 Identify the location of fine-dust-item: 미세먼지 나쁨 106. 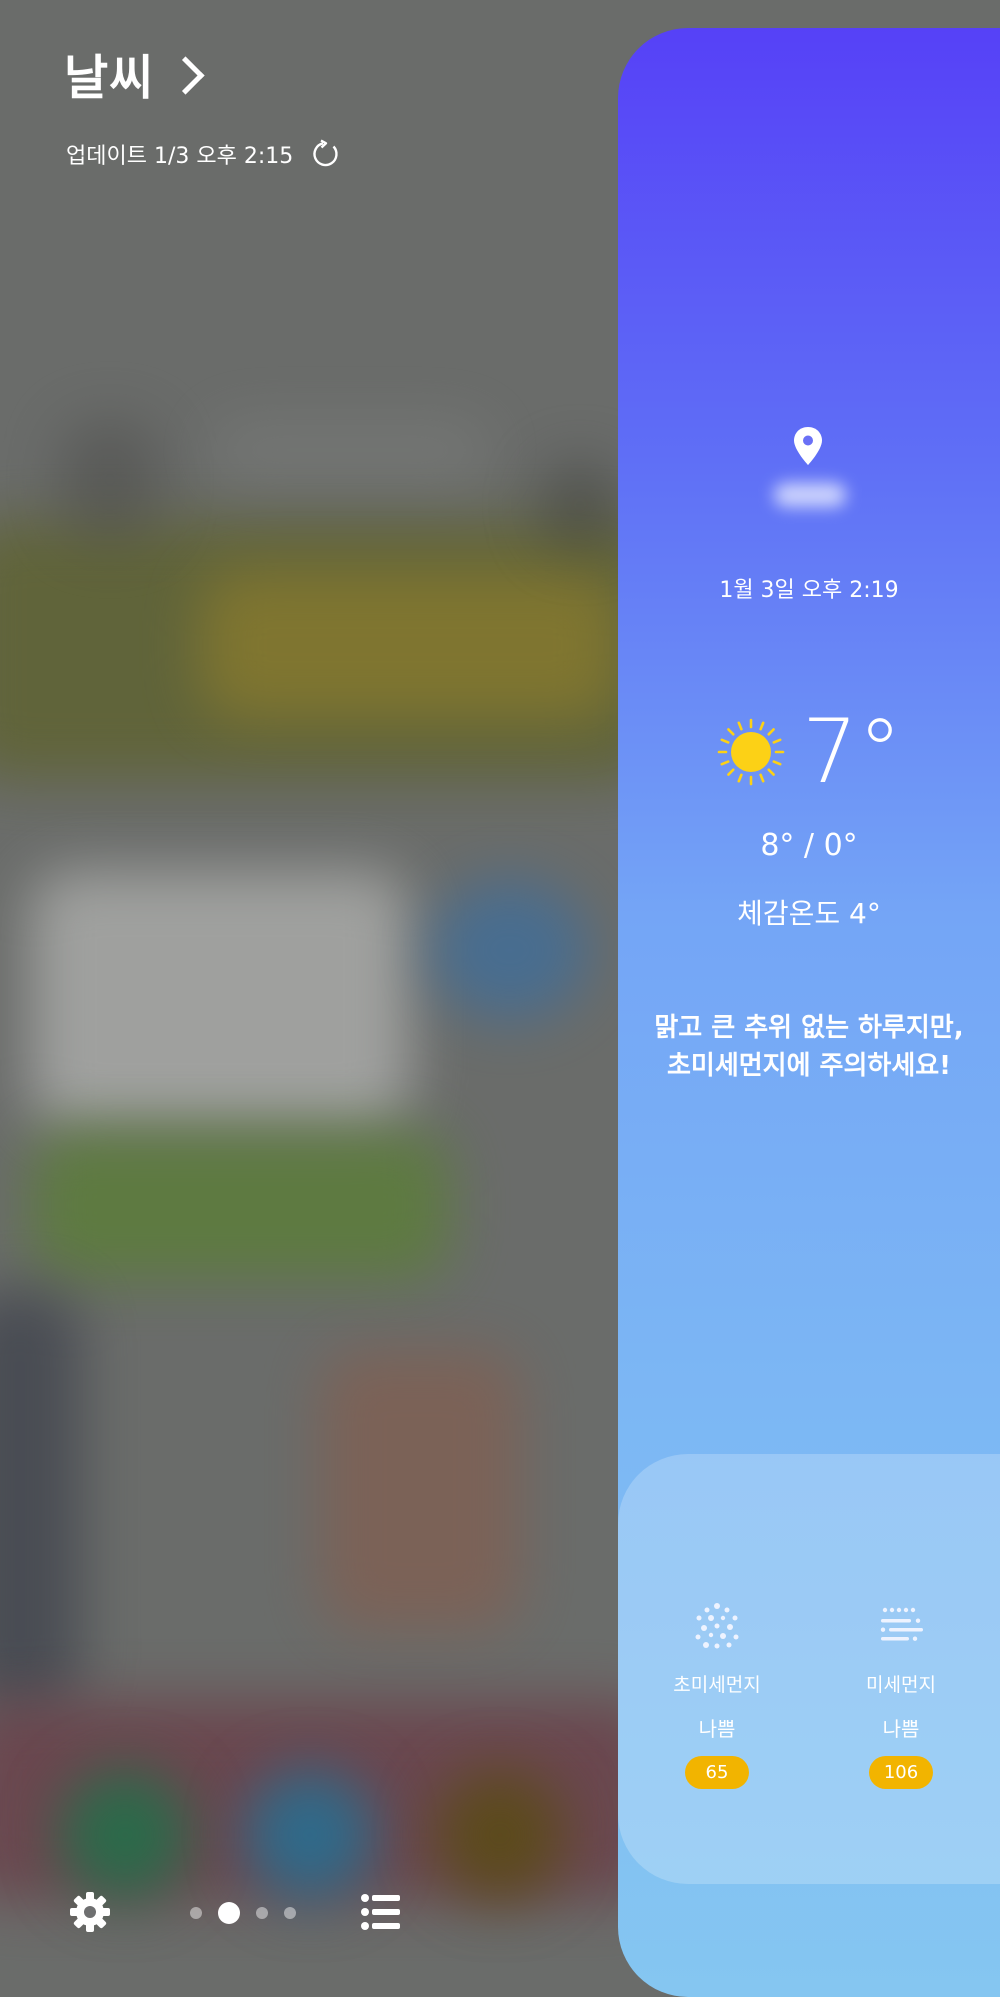
(901, 1695).